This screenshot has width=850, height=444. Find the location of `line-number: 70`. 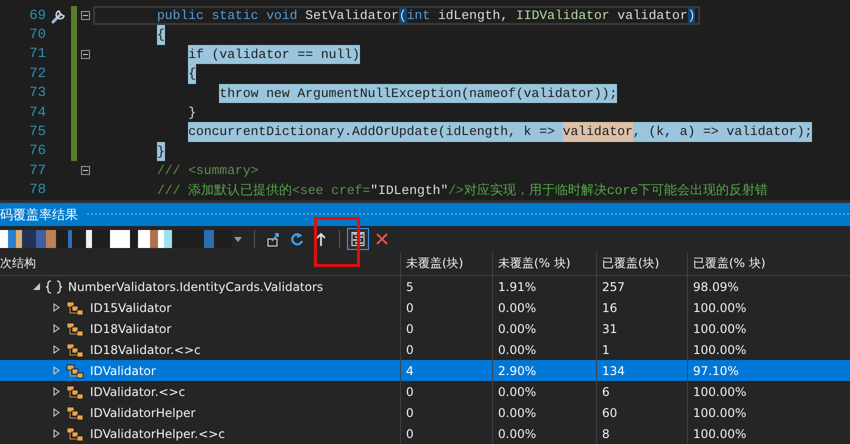

line-number: 70 is located at coordinates (37, 35).